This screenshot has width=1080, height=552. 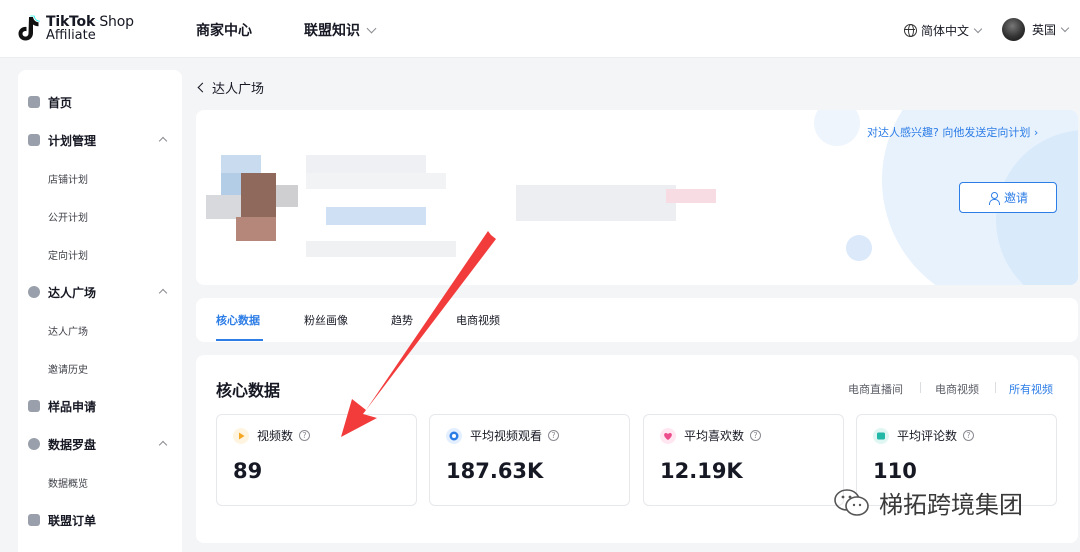 What do you see at coordinates (114, 22) in the screenshot?
I see `logo-shop: Shop` at bounding box center [114, 22].